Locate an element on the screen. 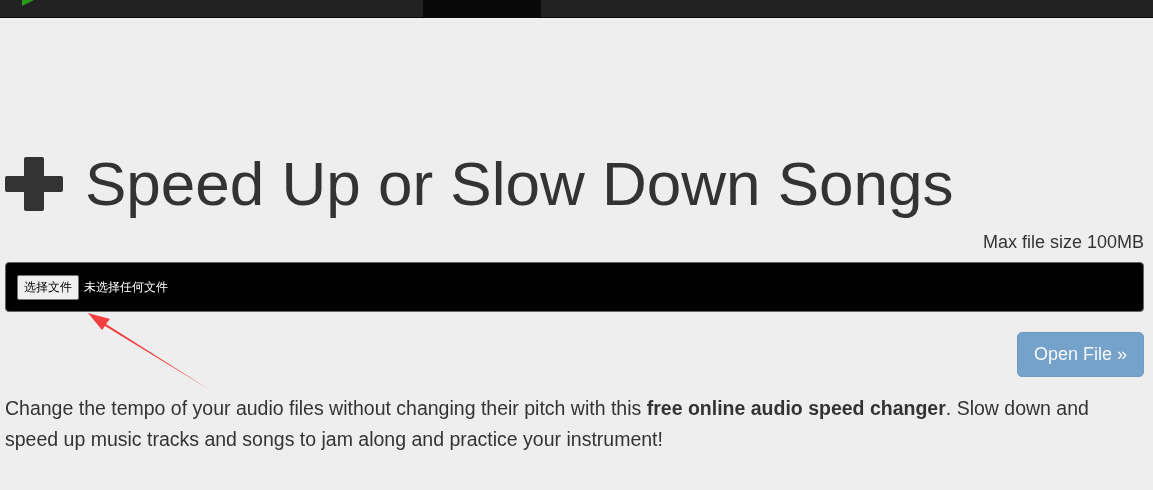 The height and width of the screenshot is (490, 1153). plus-icon is located at coordinates (34, 184).